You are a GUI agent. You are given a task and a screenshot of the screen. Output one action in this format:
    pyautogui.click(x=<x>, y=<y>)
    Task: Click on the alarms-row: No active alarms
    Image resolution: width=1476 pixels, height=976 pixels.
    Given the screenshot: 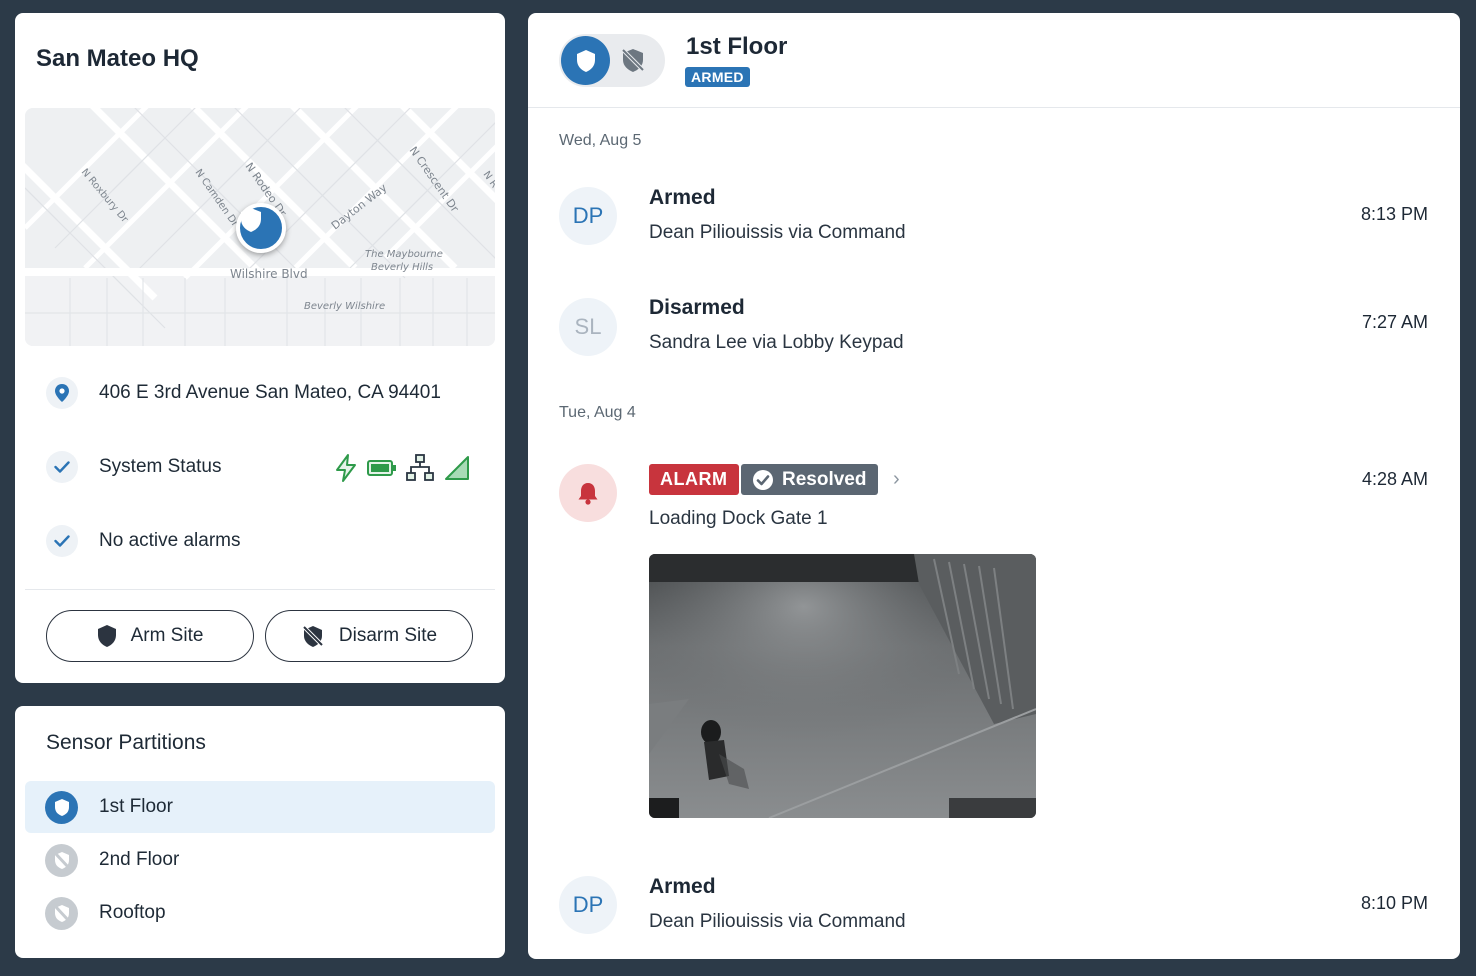 What is the action you would take?
    pyautogui.click(x=143, y=541)
    